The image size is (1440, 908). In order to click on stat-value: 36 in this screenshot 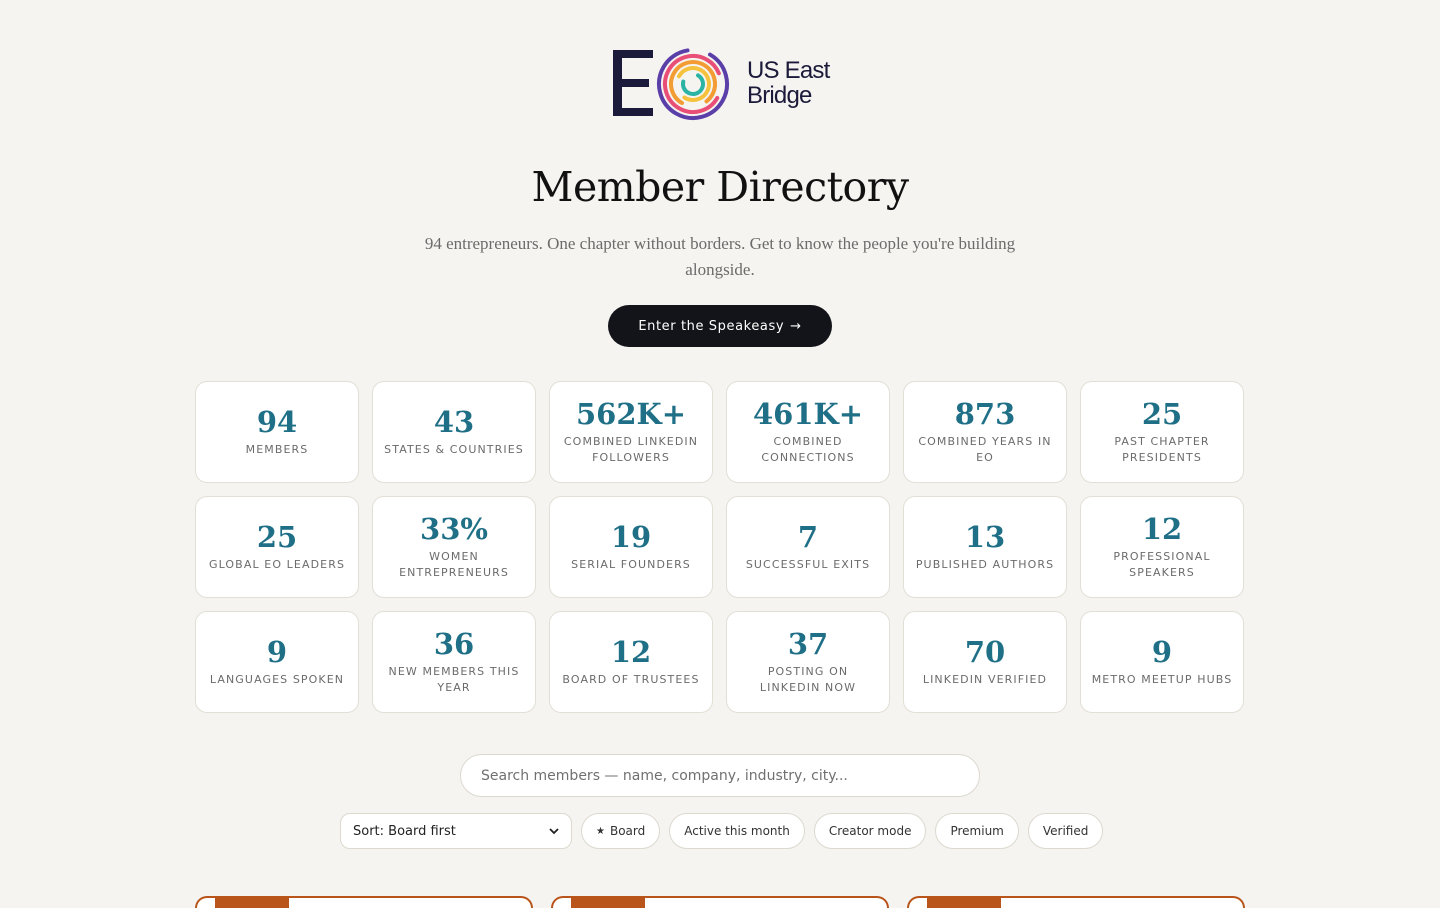, I will do `click(454, 644)`.